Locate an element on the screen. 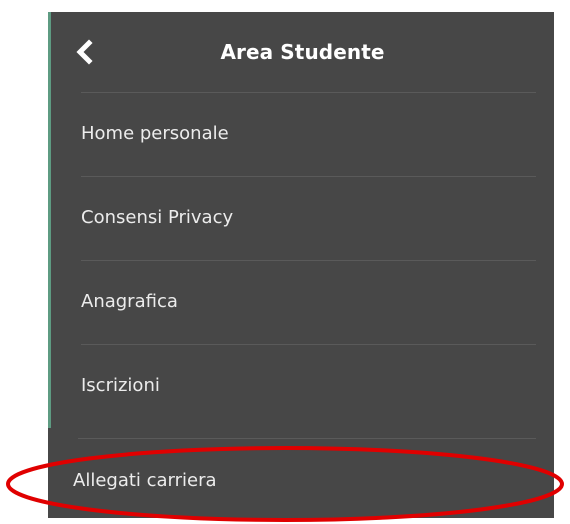 Image resolution: width=570 pixels, height=524 pixels. menu-item-iscrizioni: Iscrizioni is located at coordinates (302, 386).